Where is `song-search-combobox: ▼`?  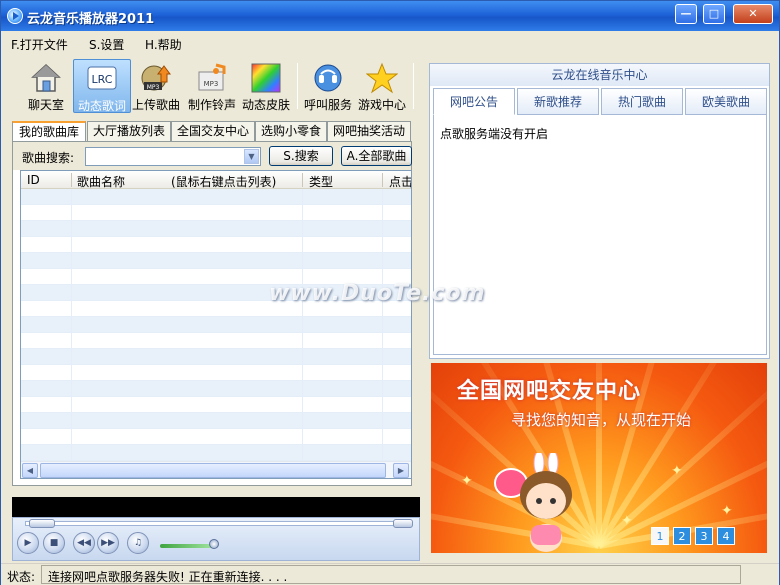
song-search-combobox: ▼ is located at coordinates (173, 156).